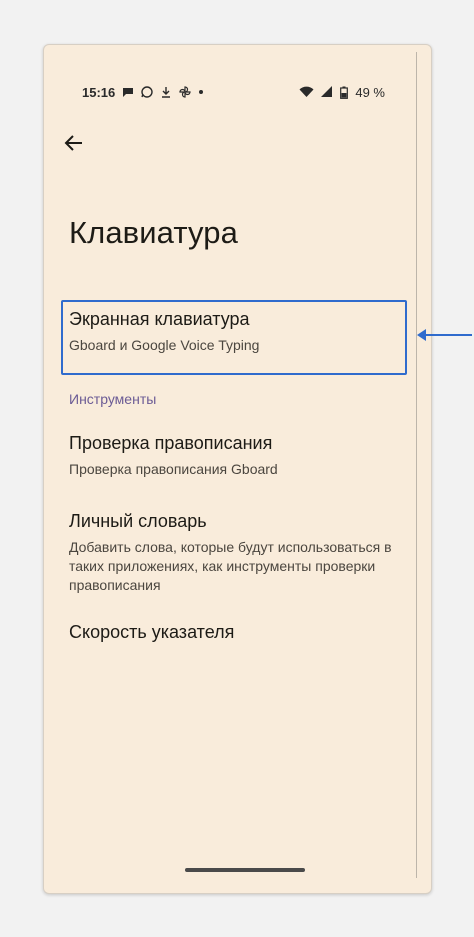  Describe the element at coordinates (147, 92) in the screenshot. I see `whatsapp-icon` at that location.